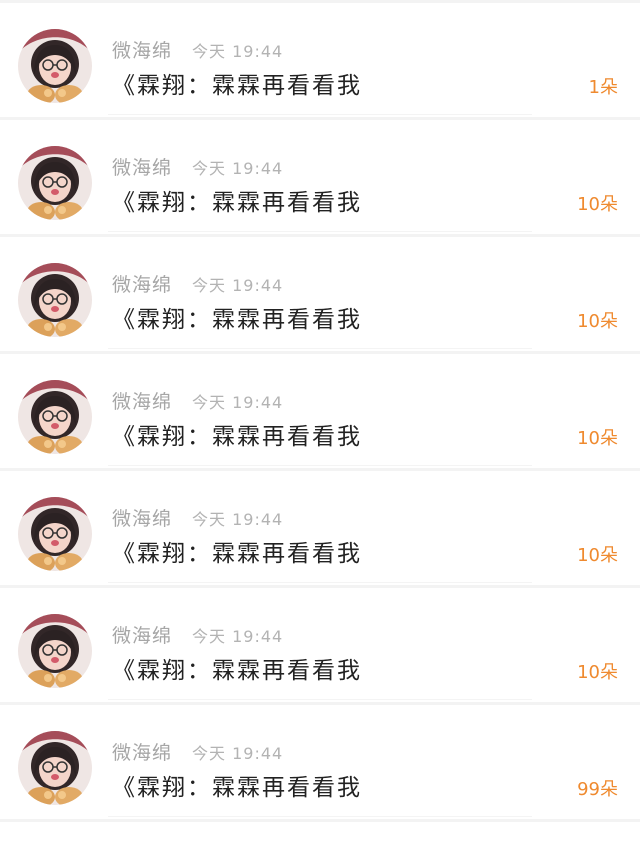 This screenshot has width=640, height=847. I want to click on gift-count: 1朵, so click(603, 87).